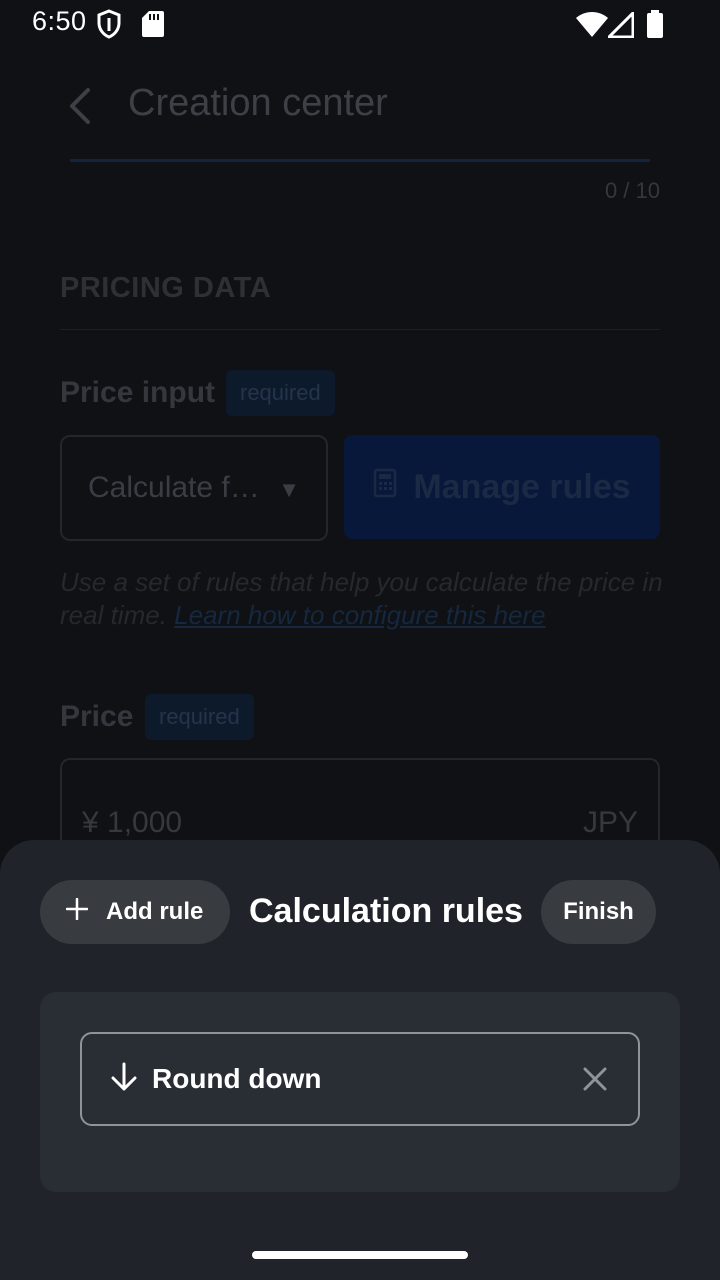 The height and width of the screenshot is (1280, 720). What do you see at coordinates (59, 21) in the screenshot?
I see `status-time: 6:50` at bounding box center [59, 21].